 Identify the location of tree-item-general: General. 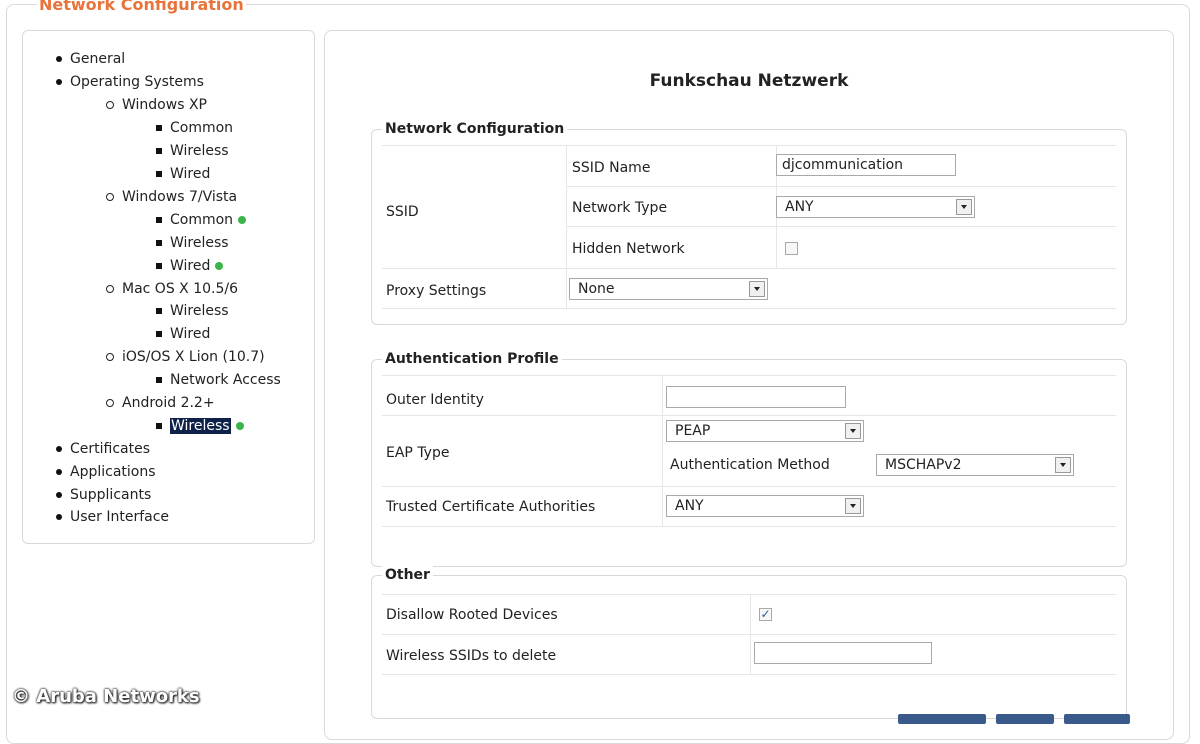
(90, 59).